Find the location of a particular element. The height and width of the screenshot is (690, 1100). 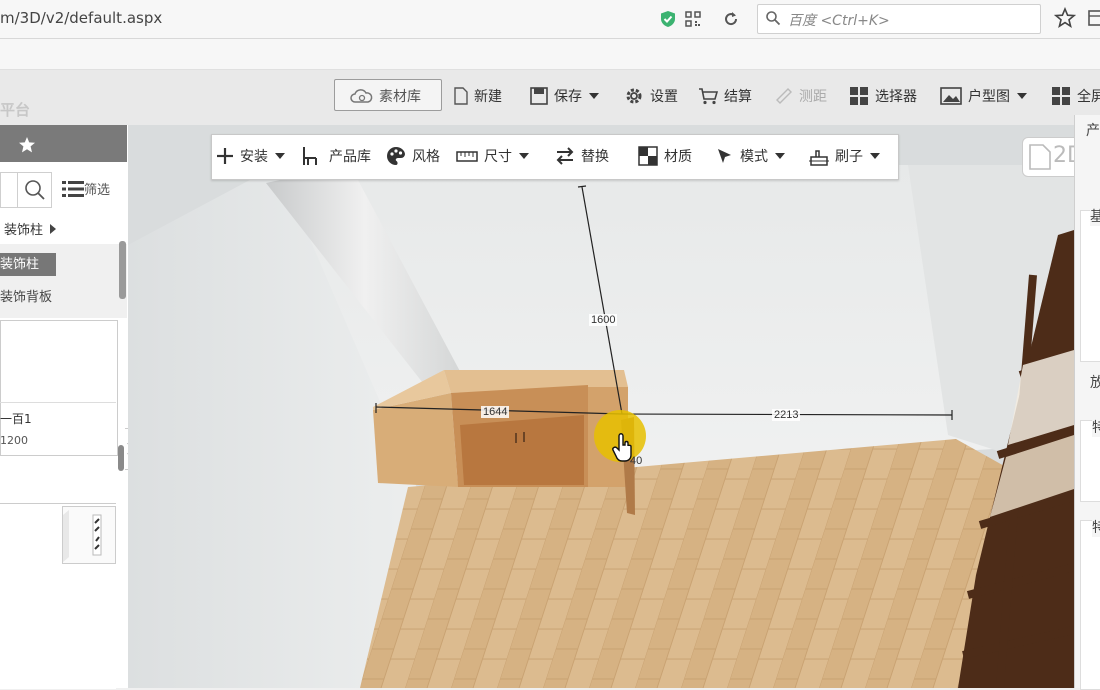

floorplan-label: 户型图 is located at coordinates (989, 97).